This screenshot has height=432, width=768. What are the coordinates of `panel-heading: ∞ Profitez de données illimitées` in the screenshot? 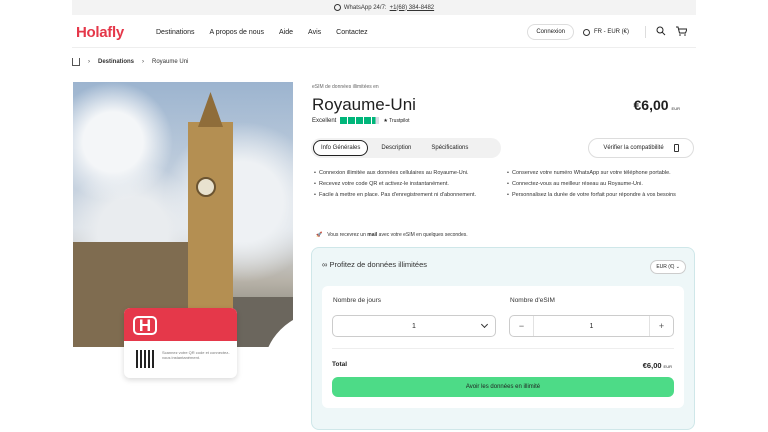 It's located at (374, 264).